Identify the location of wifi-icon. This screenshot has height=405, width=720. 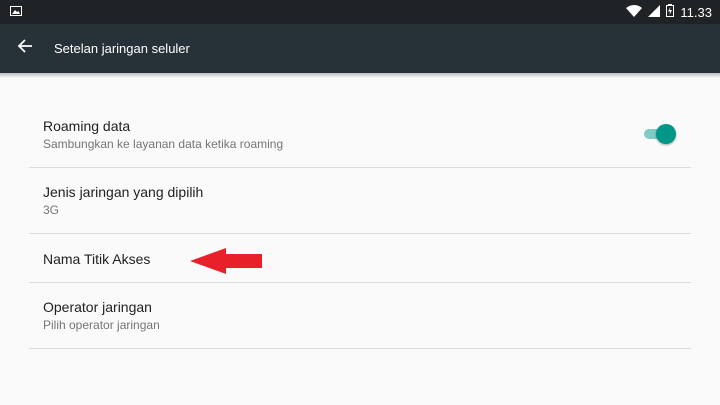
(634, 12).